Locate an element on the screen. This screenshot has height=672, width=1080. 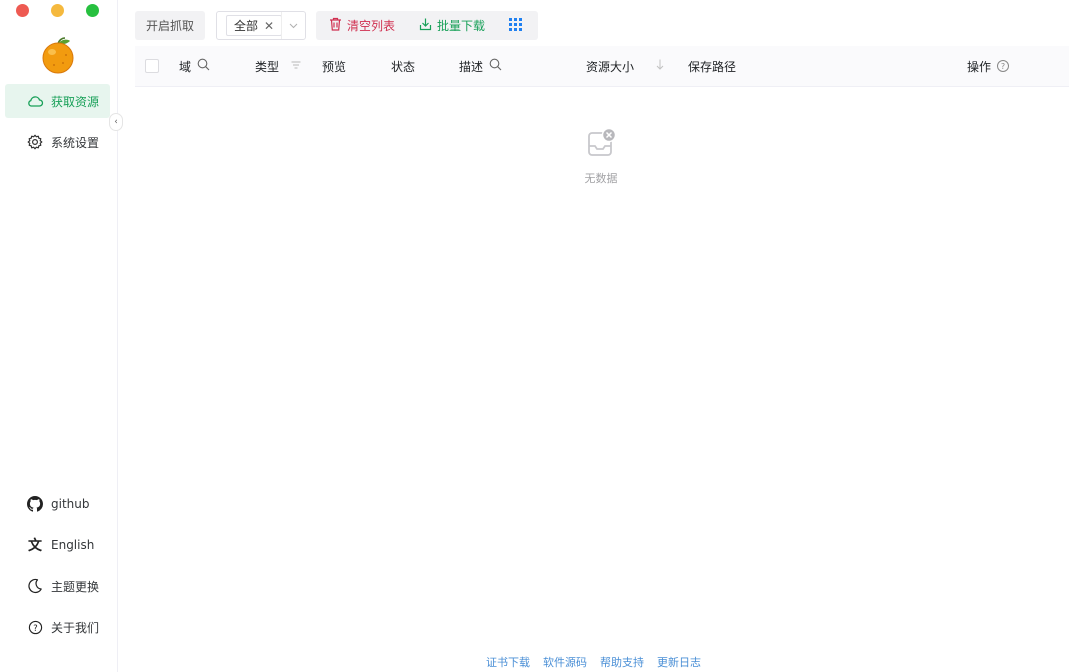
sidebar-item-system-settings: 系统设置 is located at coordinates (57, 142).